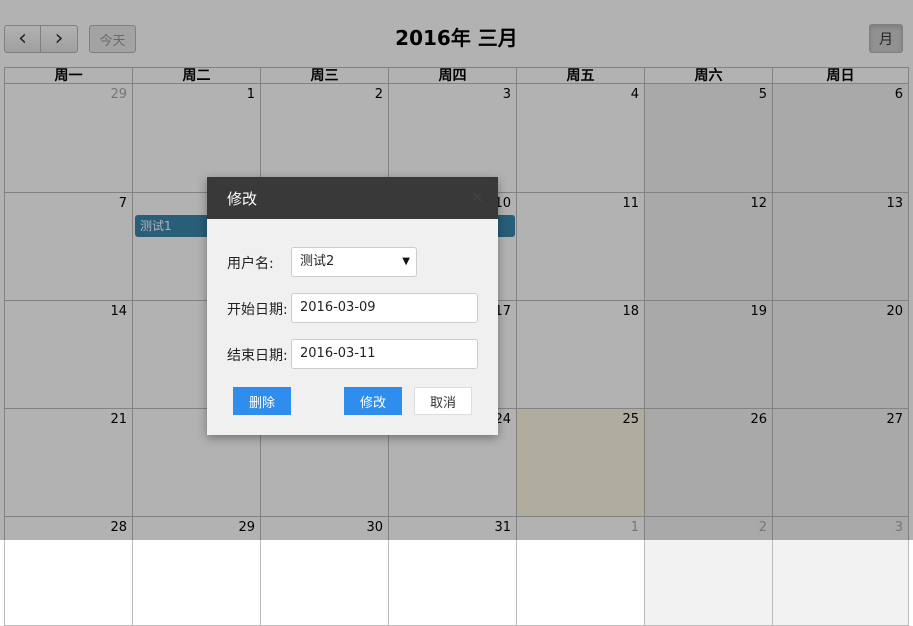  What do you see at coordinates (317, 261) in the screenshot?
I see `username-select-value: 测试2` at bounding box center [317, 261].